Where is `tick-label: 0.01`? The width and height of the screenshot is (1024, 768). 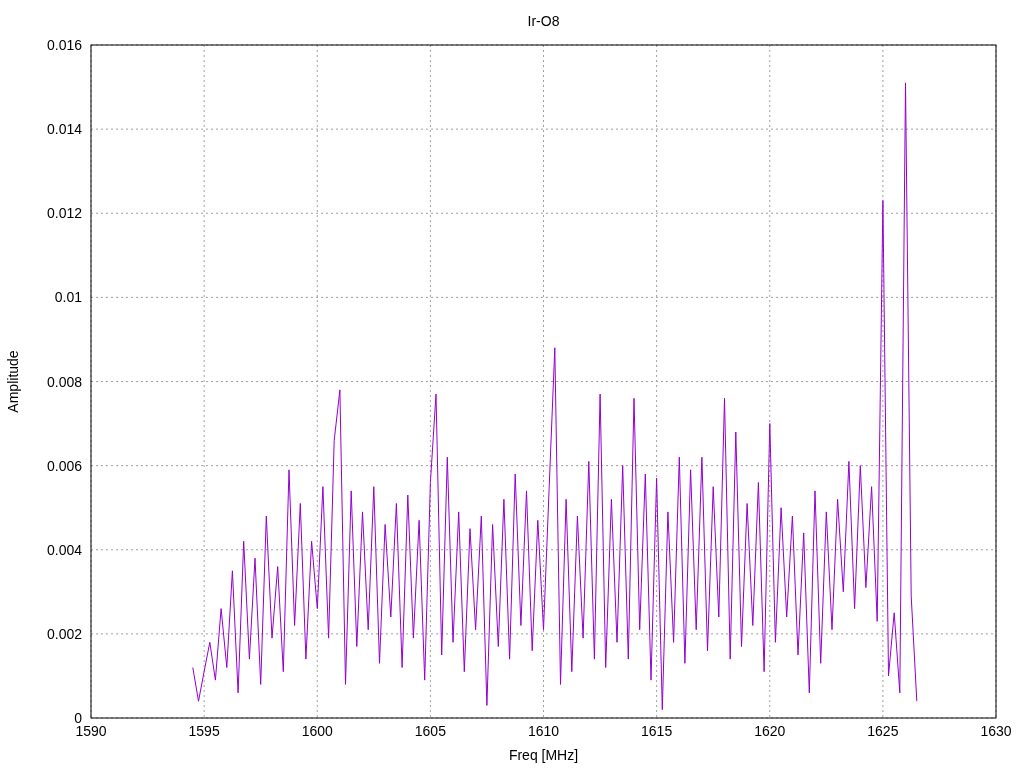
tick-label: 0.01 is located at coordinates (68, 297).